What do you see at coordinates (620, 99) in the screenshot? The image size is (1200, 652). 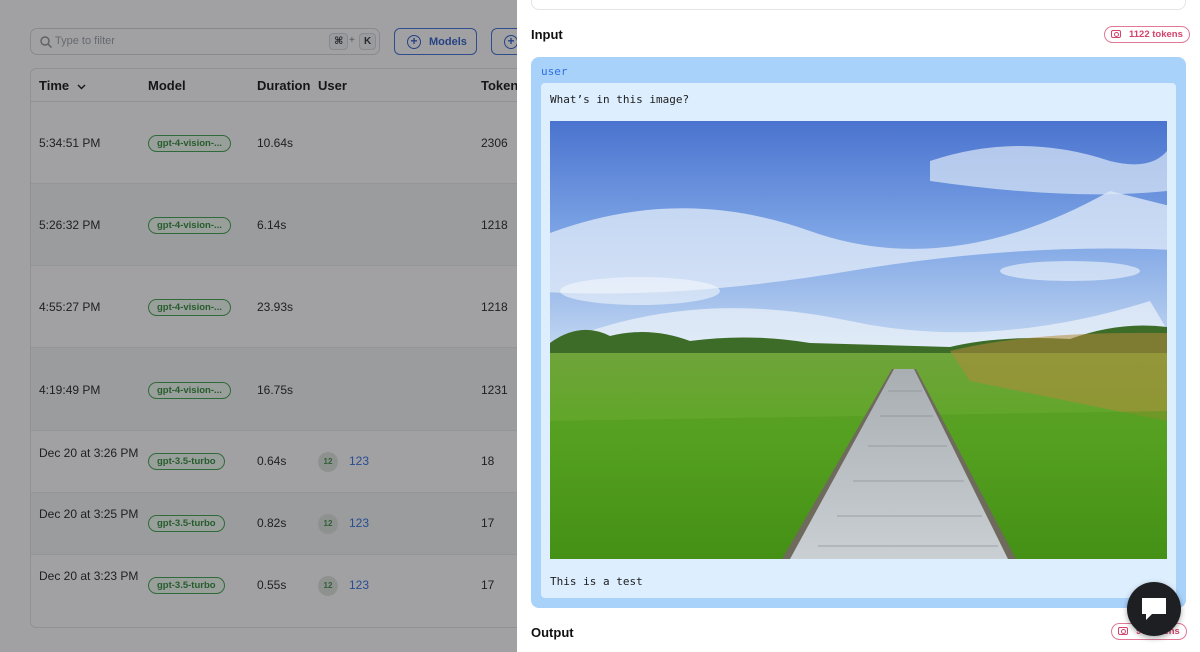 I see `message-text: What’s in this image?` at bounding box center [620, 99].